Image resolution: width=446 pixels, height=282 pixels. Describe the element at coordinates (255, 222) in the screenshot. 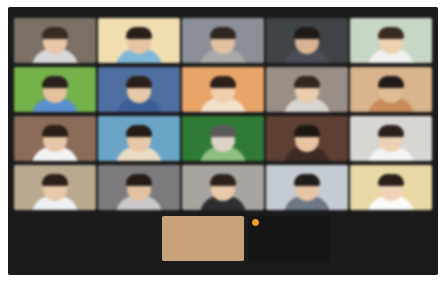

I see `mic-indicator-icon` at that location.